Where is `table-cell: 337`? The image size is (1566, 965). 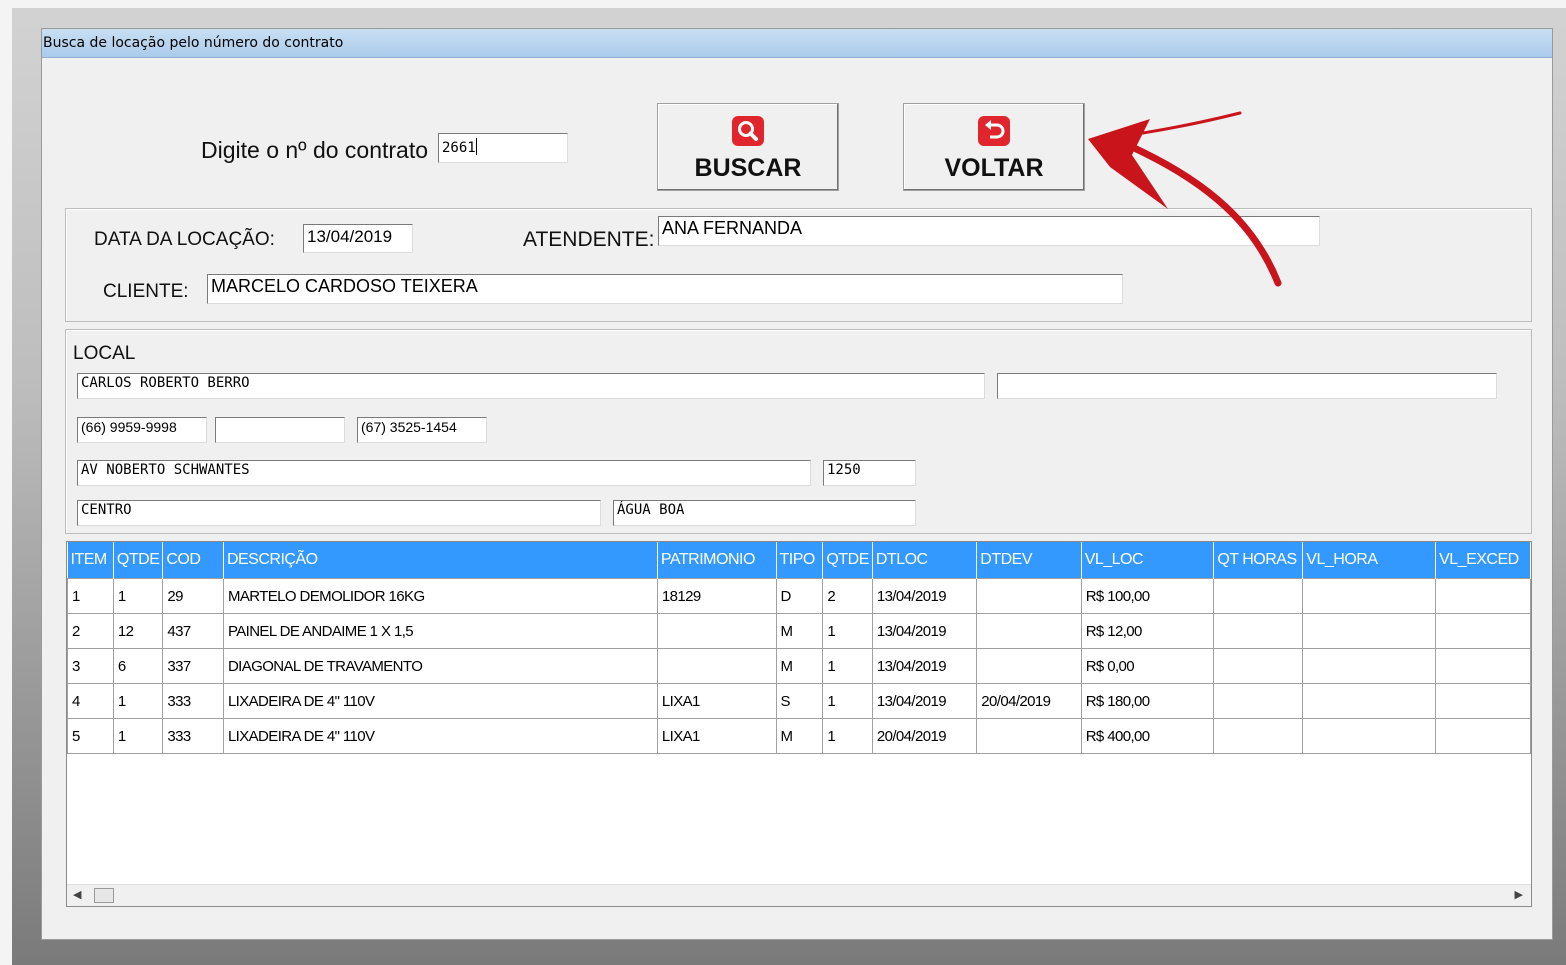
table-cell: 337 is located at coordinates (193, 666).